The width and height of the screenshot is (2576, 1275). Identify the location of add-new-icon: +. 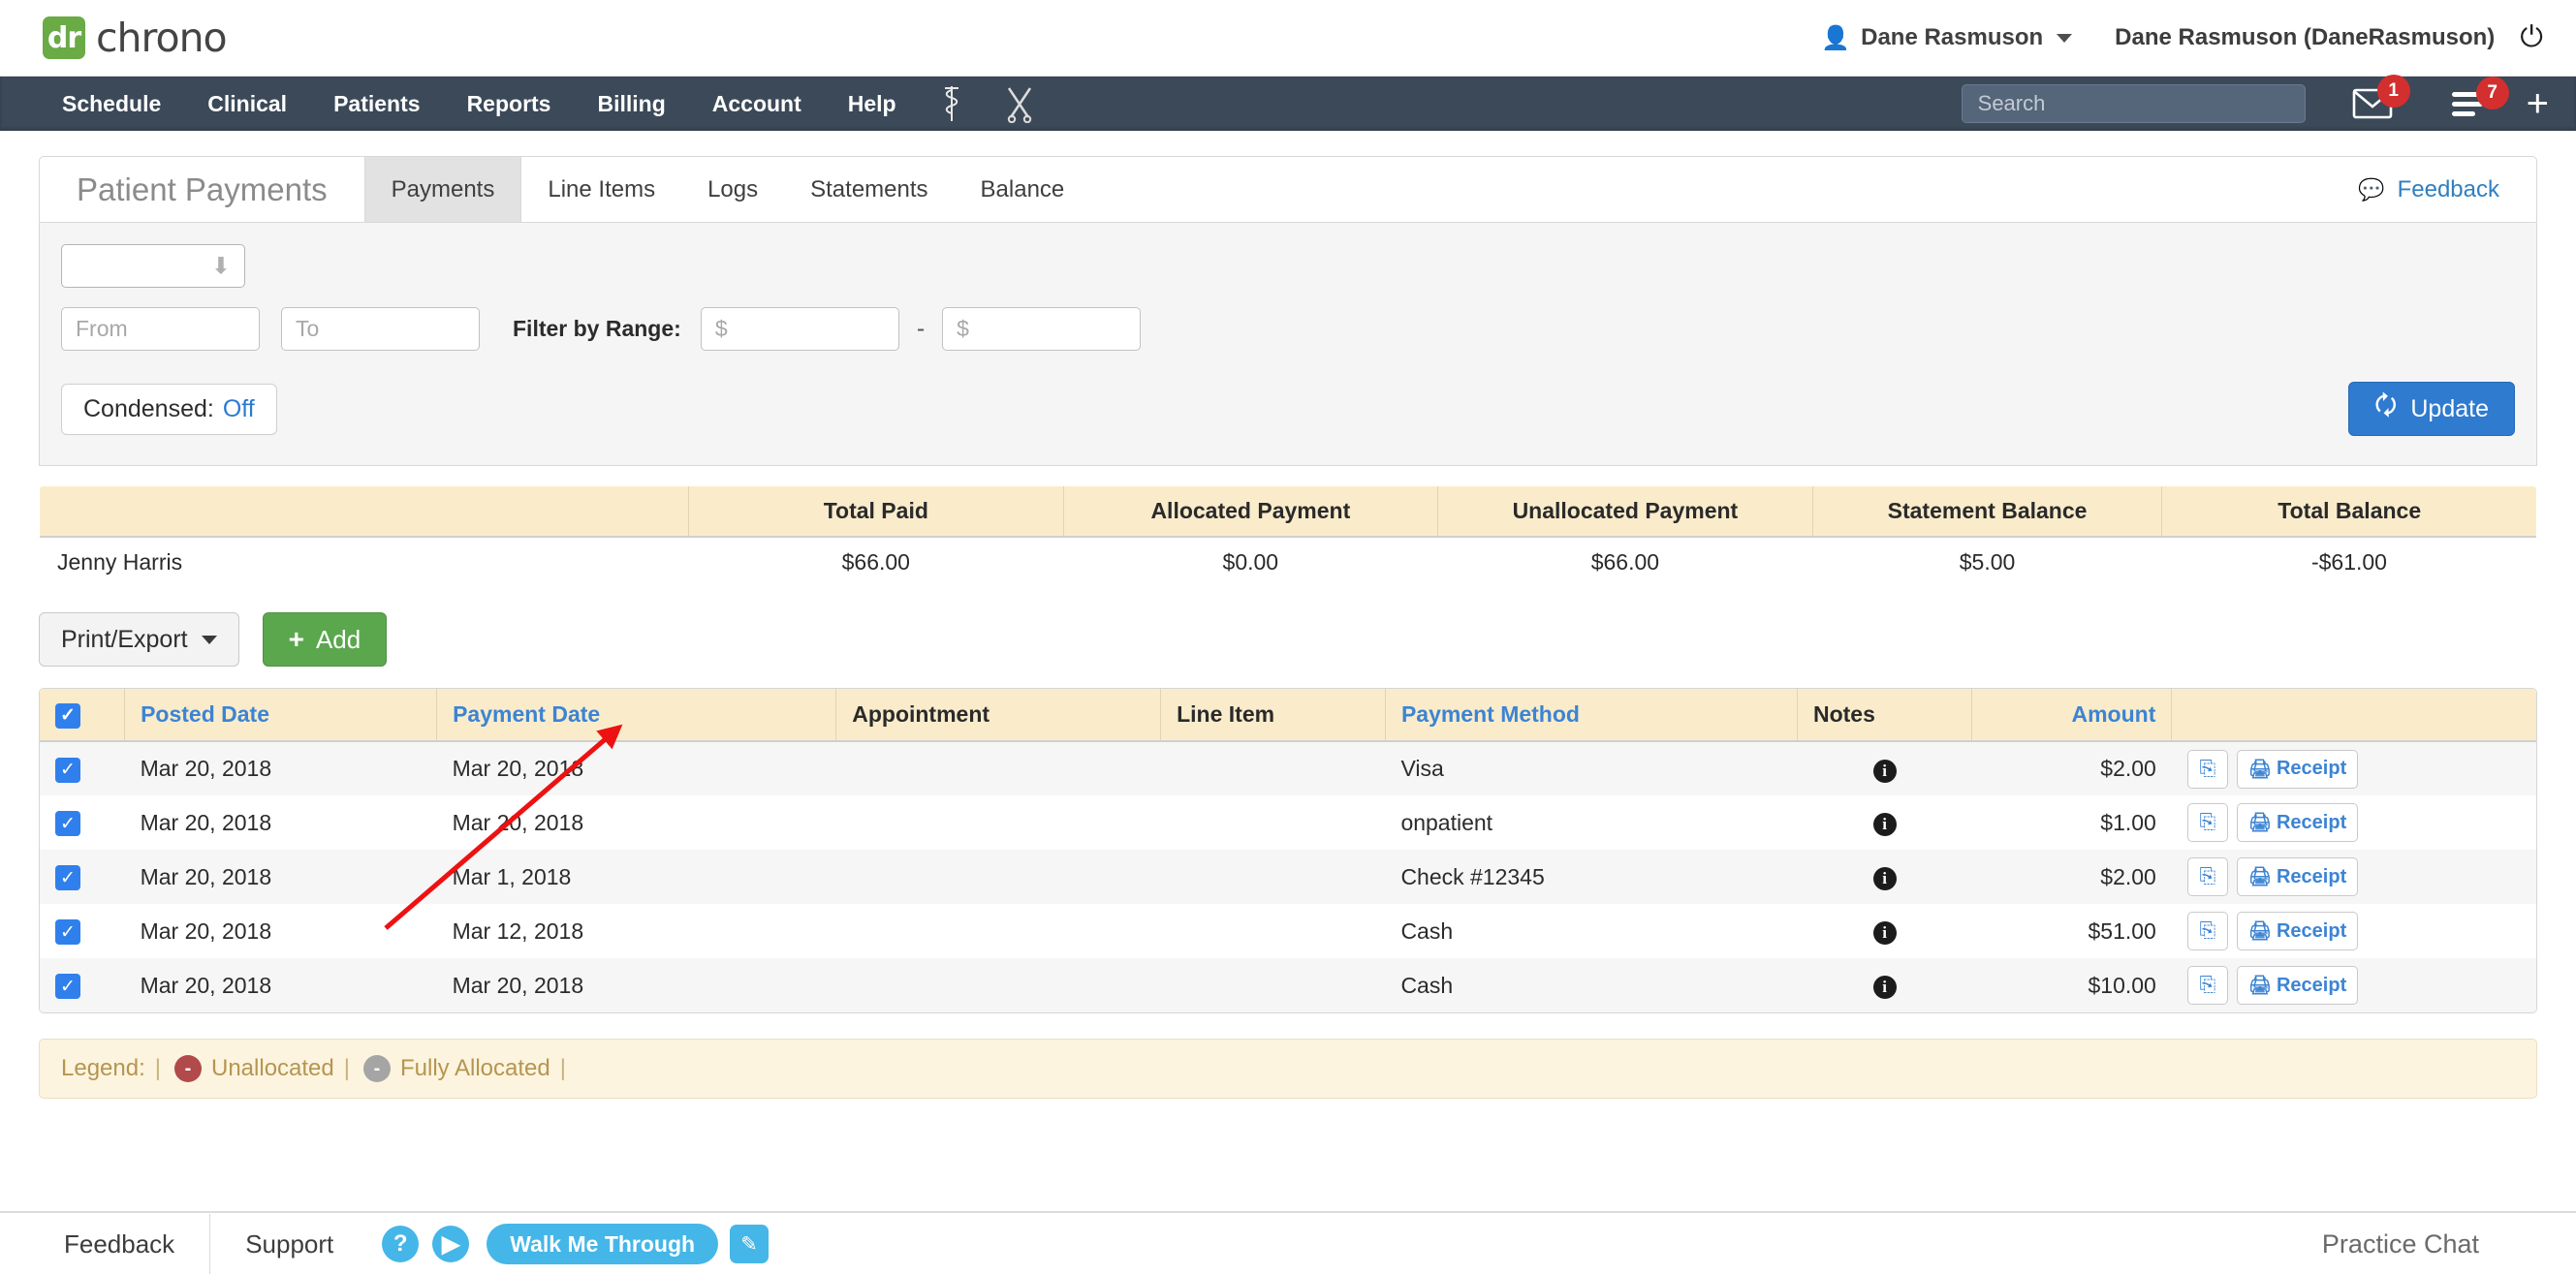
(2538, 103).